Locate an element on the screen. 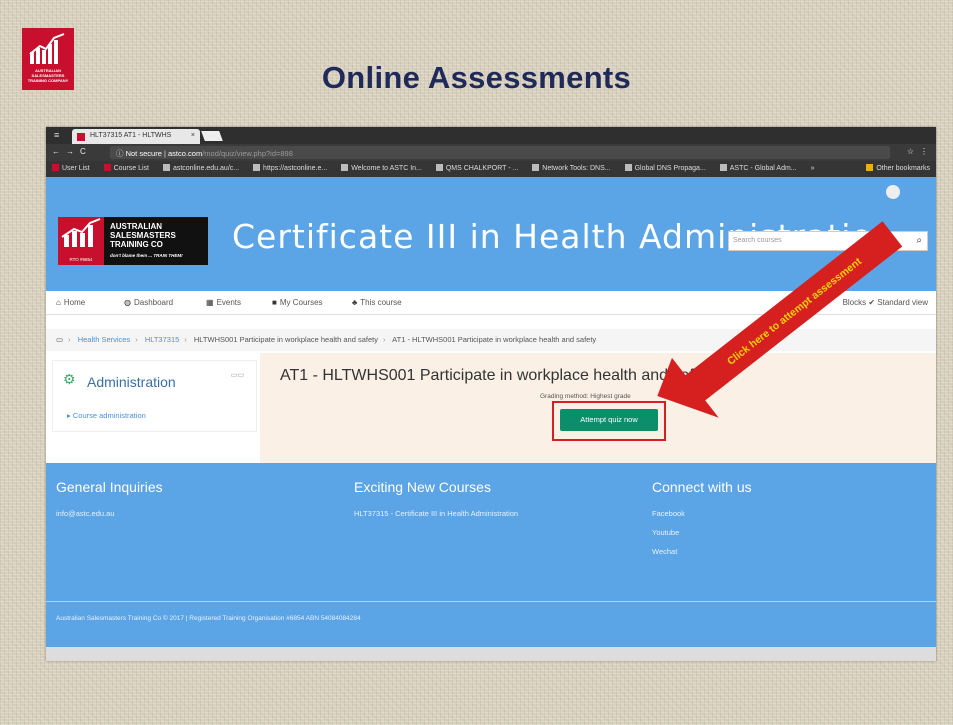 This screenshot has width=953, height=725. dashboard-icon: ◍ is located at coordinates (127, 302).